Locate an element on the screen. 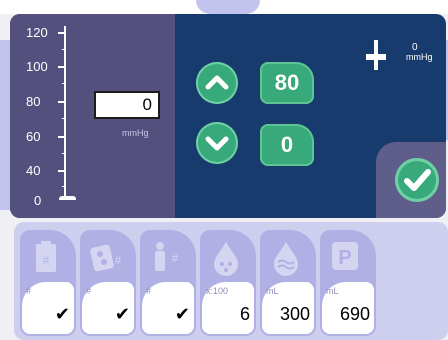  patient-icon: # is located at coordinates (167, 256).